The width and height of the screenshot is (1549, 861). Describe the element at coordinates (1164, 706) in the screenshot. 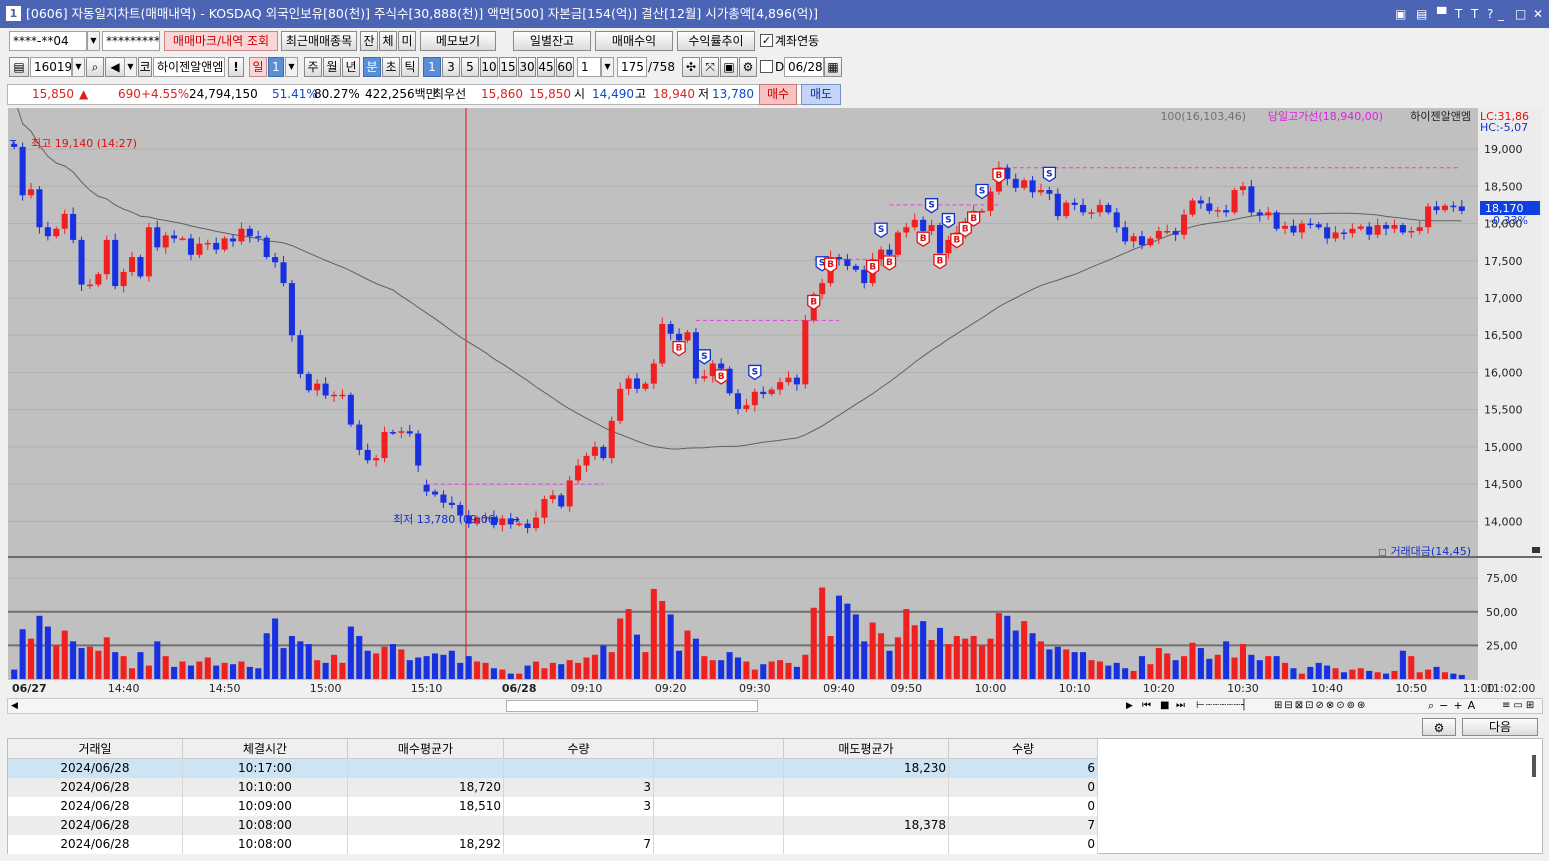

I see `stop-icon: ■` at that location.